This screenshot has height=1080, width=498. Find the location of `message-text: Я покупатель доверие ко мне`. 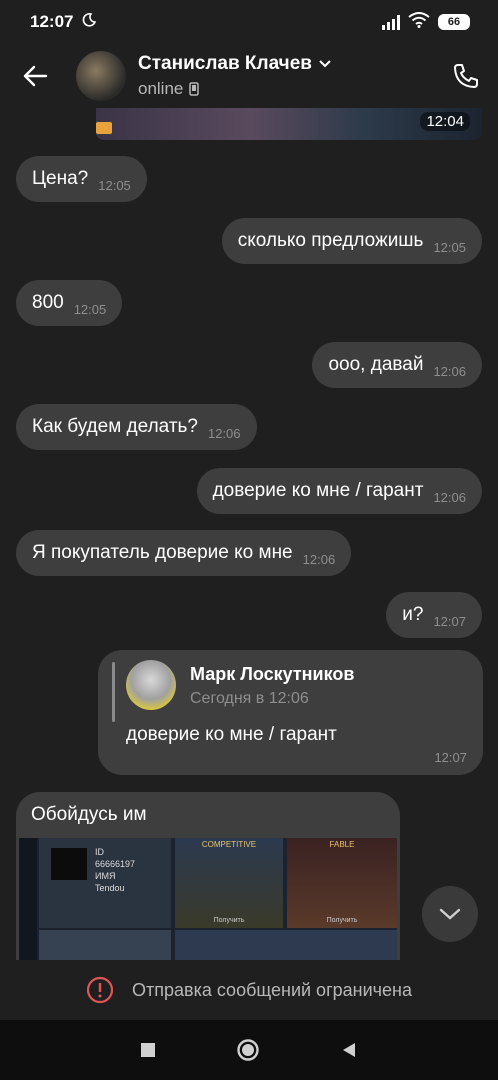

message-text: Я покупатель доверие ко мне is located at coordinates (162, 552).